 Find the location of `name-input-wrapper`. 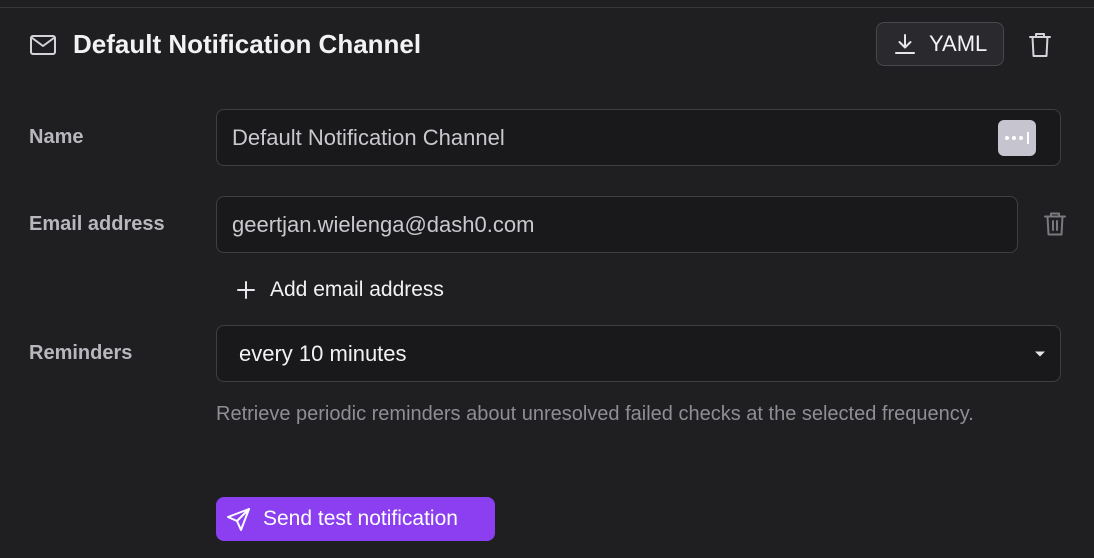

name-input-wrapper is located at coordinates (638, 137).